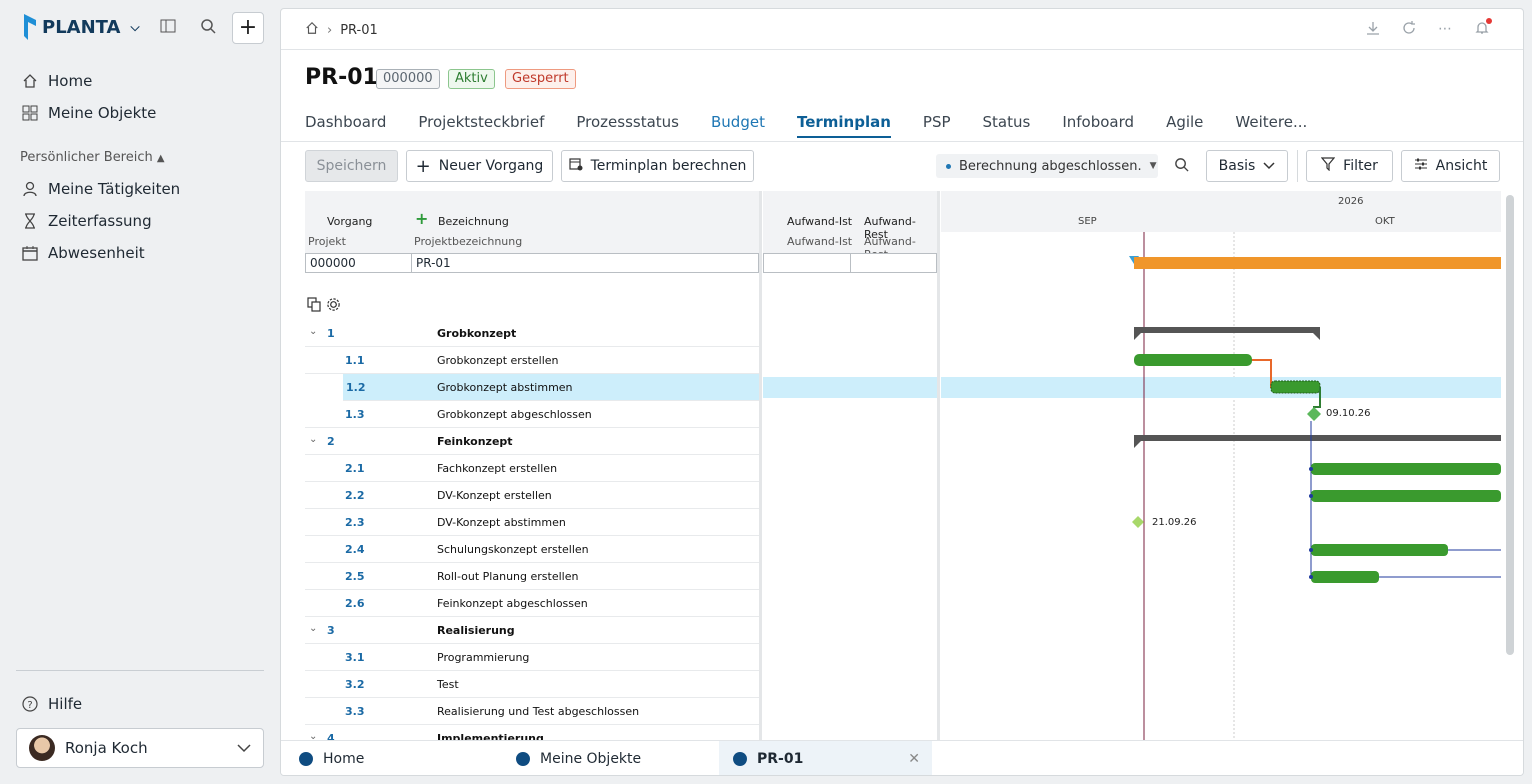  What do you see at coordinates (1098, 125) in the screenshot?
I see `tab-infoboard: Infoboard` at bounding box center [1098, 125].